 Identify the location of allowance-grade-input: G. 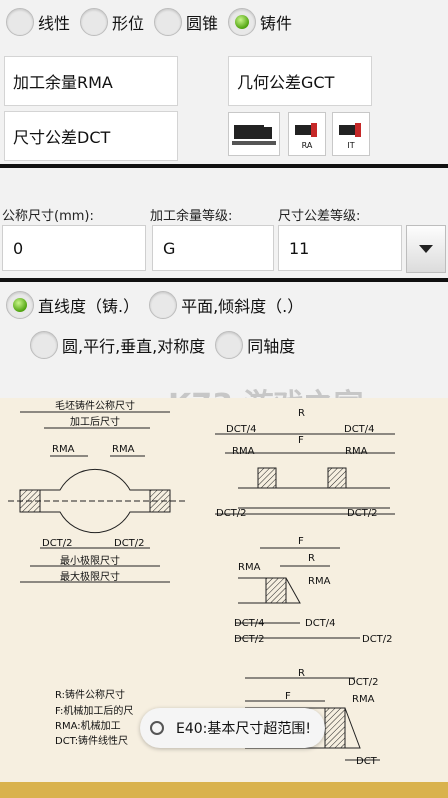
(213, 248).